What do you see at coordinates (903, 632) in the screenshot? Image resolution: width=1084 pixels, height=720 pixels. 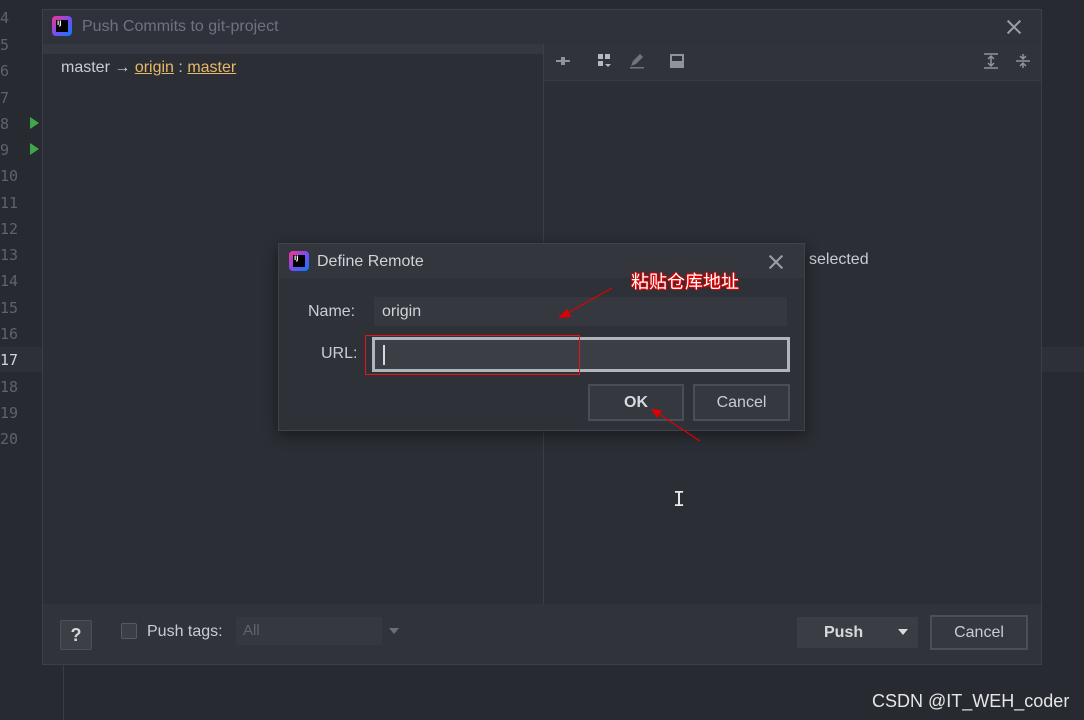 I see `push-options-dropdown-icon` at bounding box center [903, 632].